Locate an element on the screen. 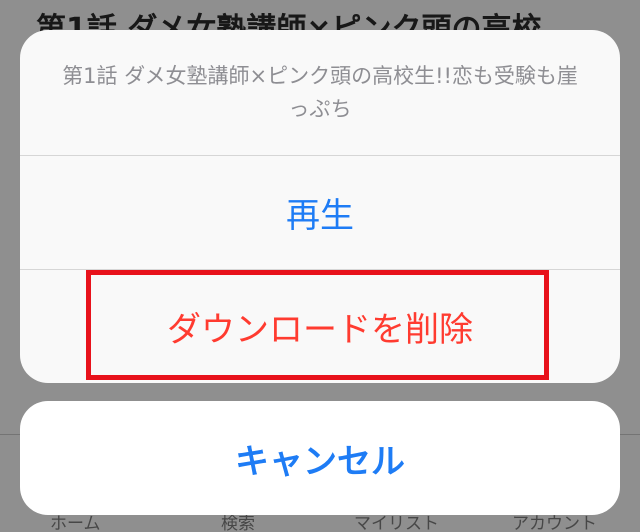 The height and width of the screenshot is (532, 640). action-sheet-message: 第1話 ダメ女塾講師×ピンク頭の高校生!!恋も受験も崖っぷち is located at coordinates (320, 92).